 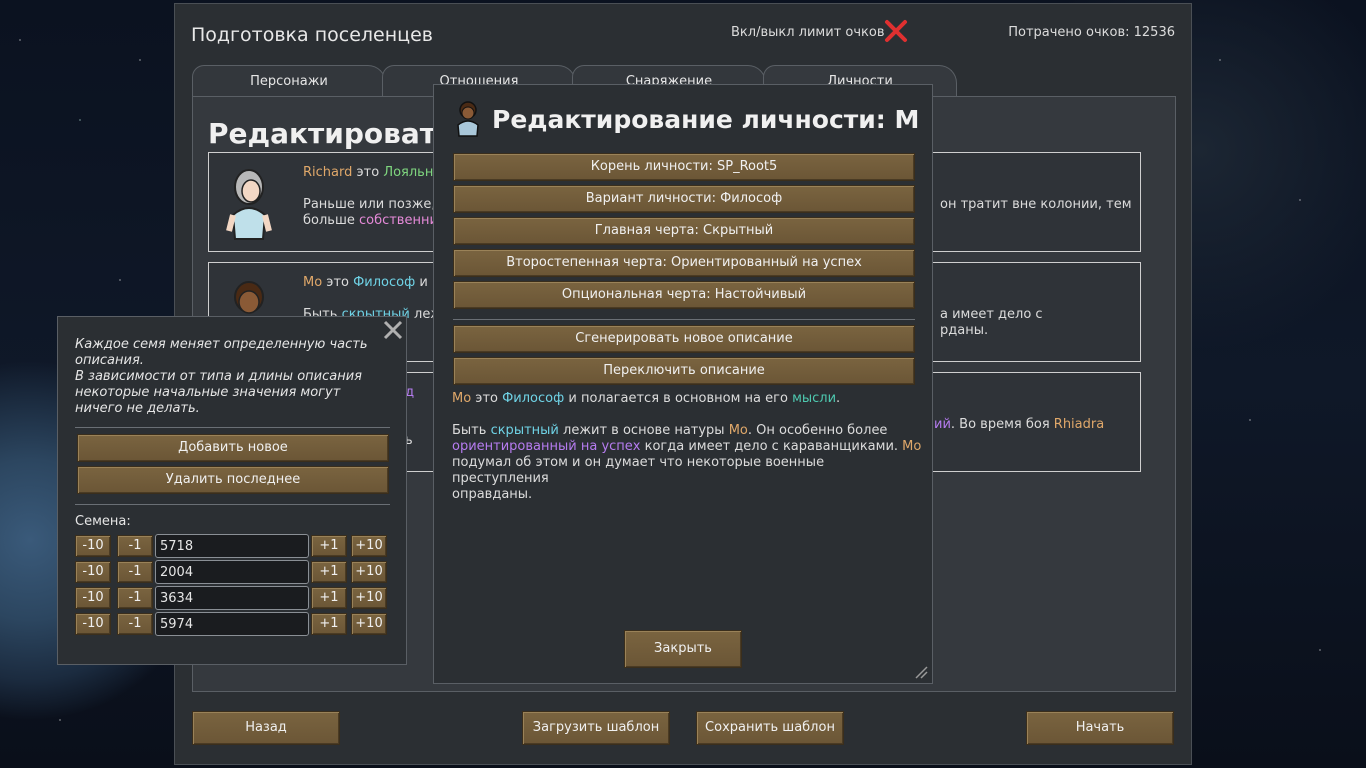 What do you see at coordinates (921, 672) in the screenshot?
I see `resize-grip-icon` at bounding box center [921, 672].